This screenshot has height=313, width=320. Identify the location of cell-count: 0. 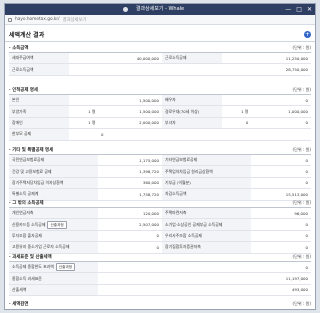
(247, 123).